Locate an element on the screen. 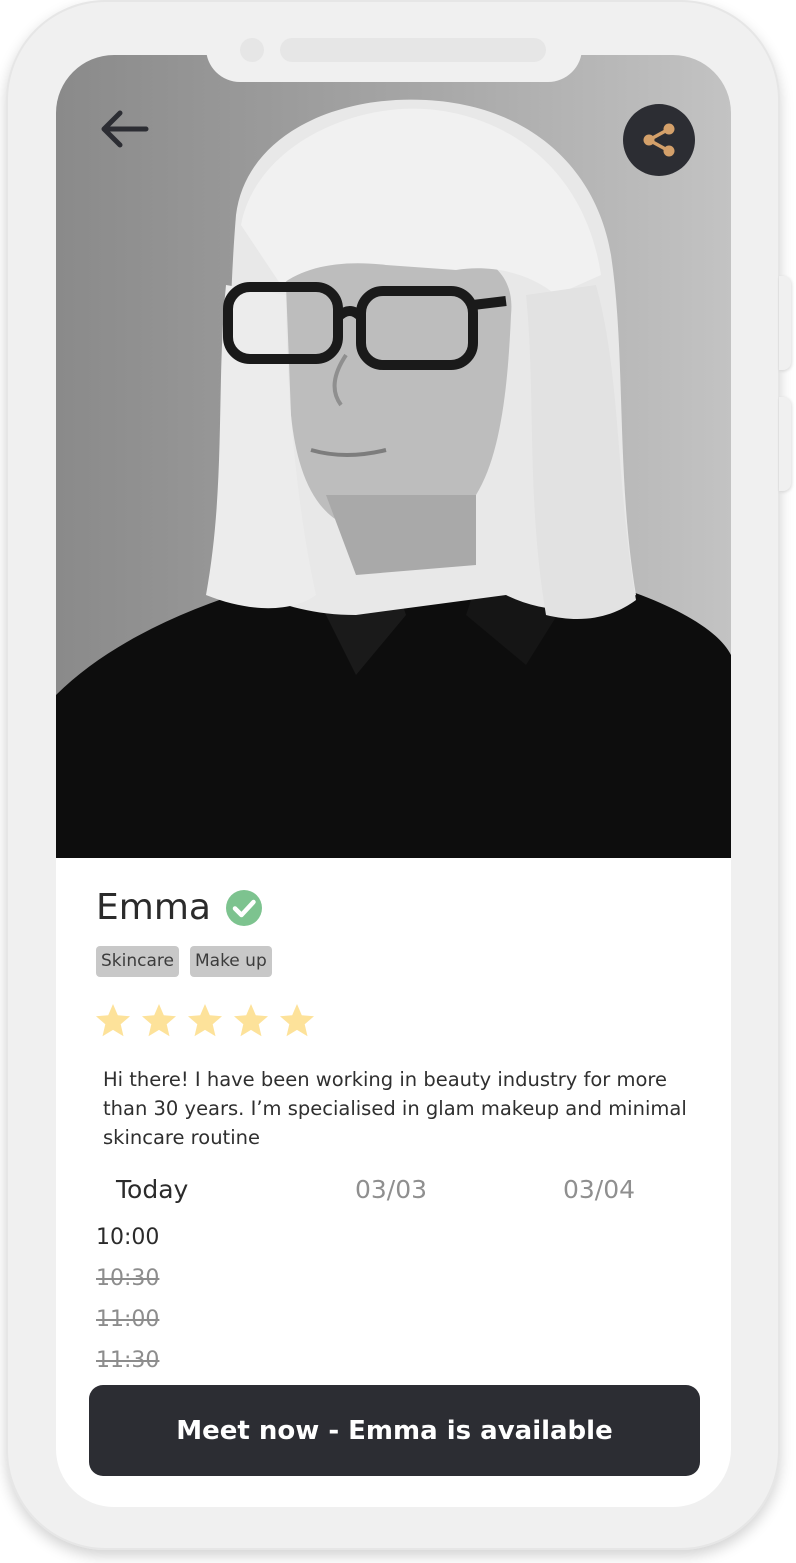 The width and height of the screenshot is (796, 1563). share-button is located at coordinates (659, 140).